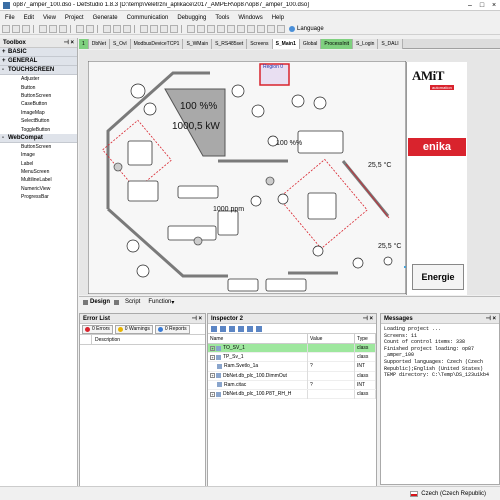  I want to click on undo-icon, so click(80, 29).